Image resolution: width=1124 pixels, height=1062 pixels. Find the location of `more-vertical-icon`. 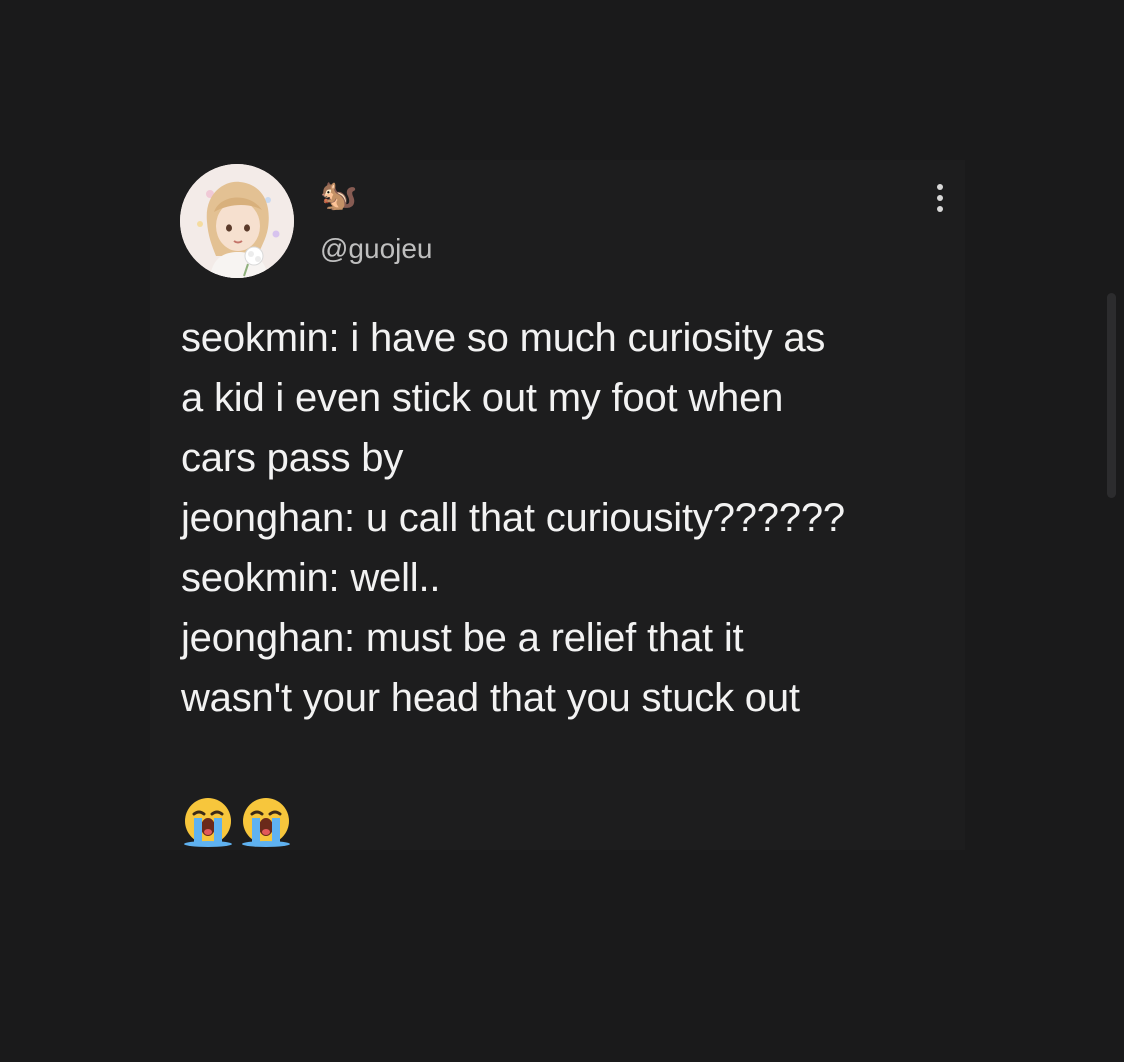

more-vertical-icon is located at coordinates (940, 187).